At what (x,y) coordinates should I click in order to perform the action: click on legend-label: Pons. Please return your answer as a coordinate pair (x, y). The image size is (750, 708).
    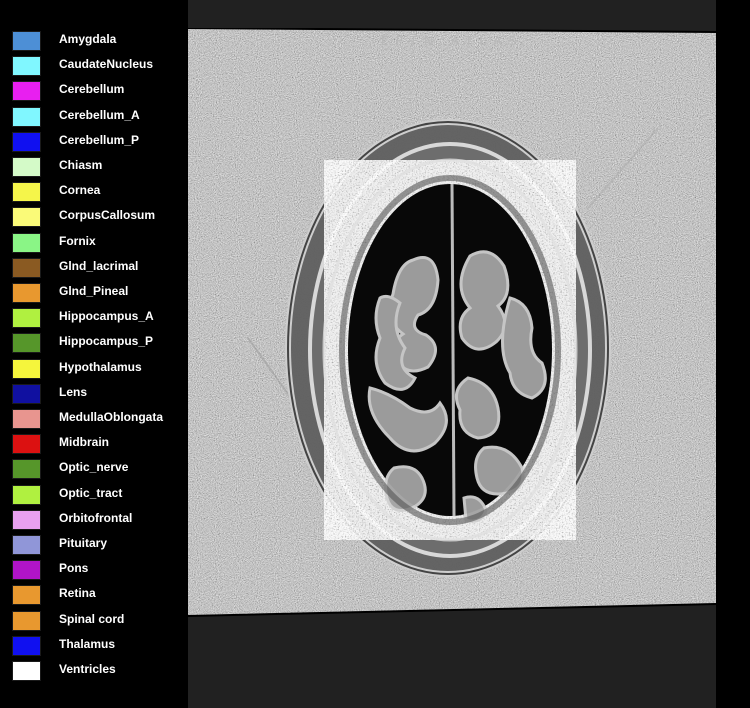
    Looking at the image, I should click on (74, 568).